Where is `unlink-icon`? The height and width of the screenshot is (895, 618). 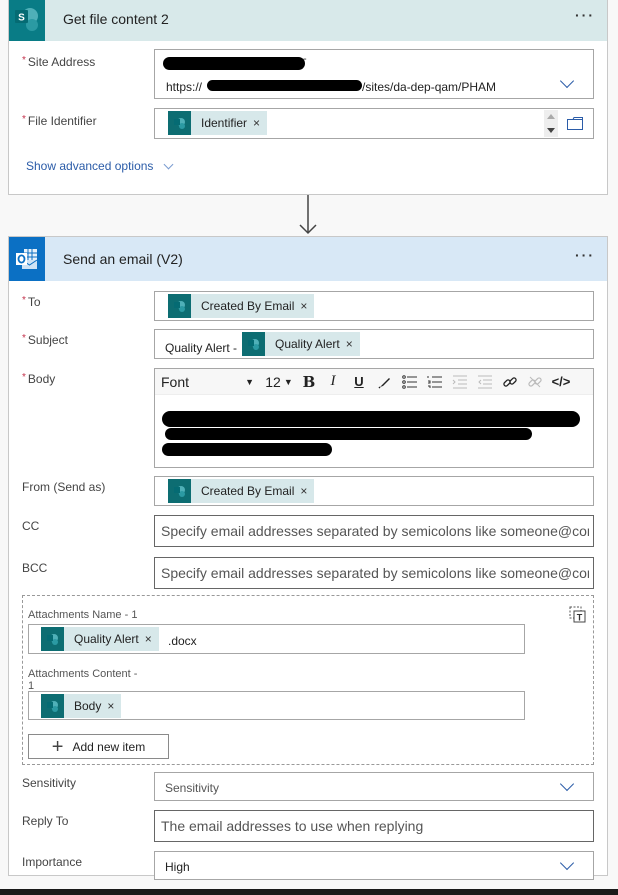 unlink-icon is located at coordinates (534, 382).